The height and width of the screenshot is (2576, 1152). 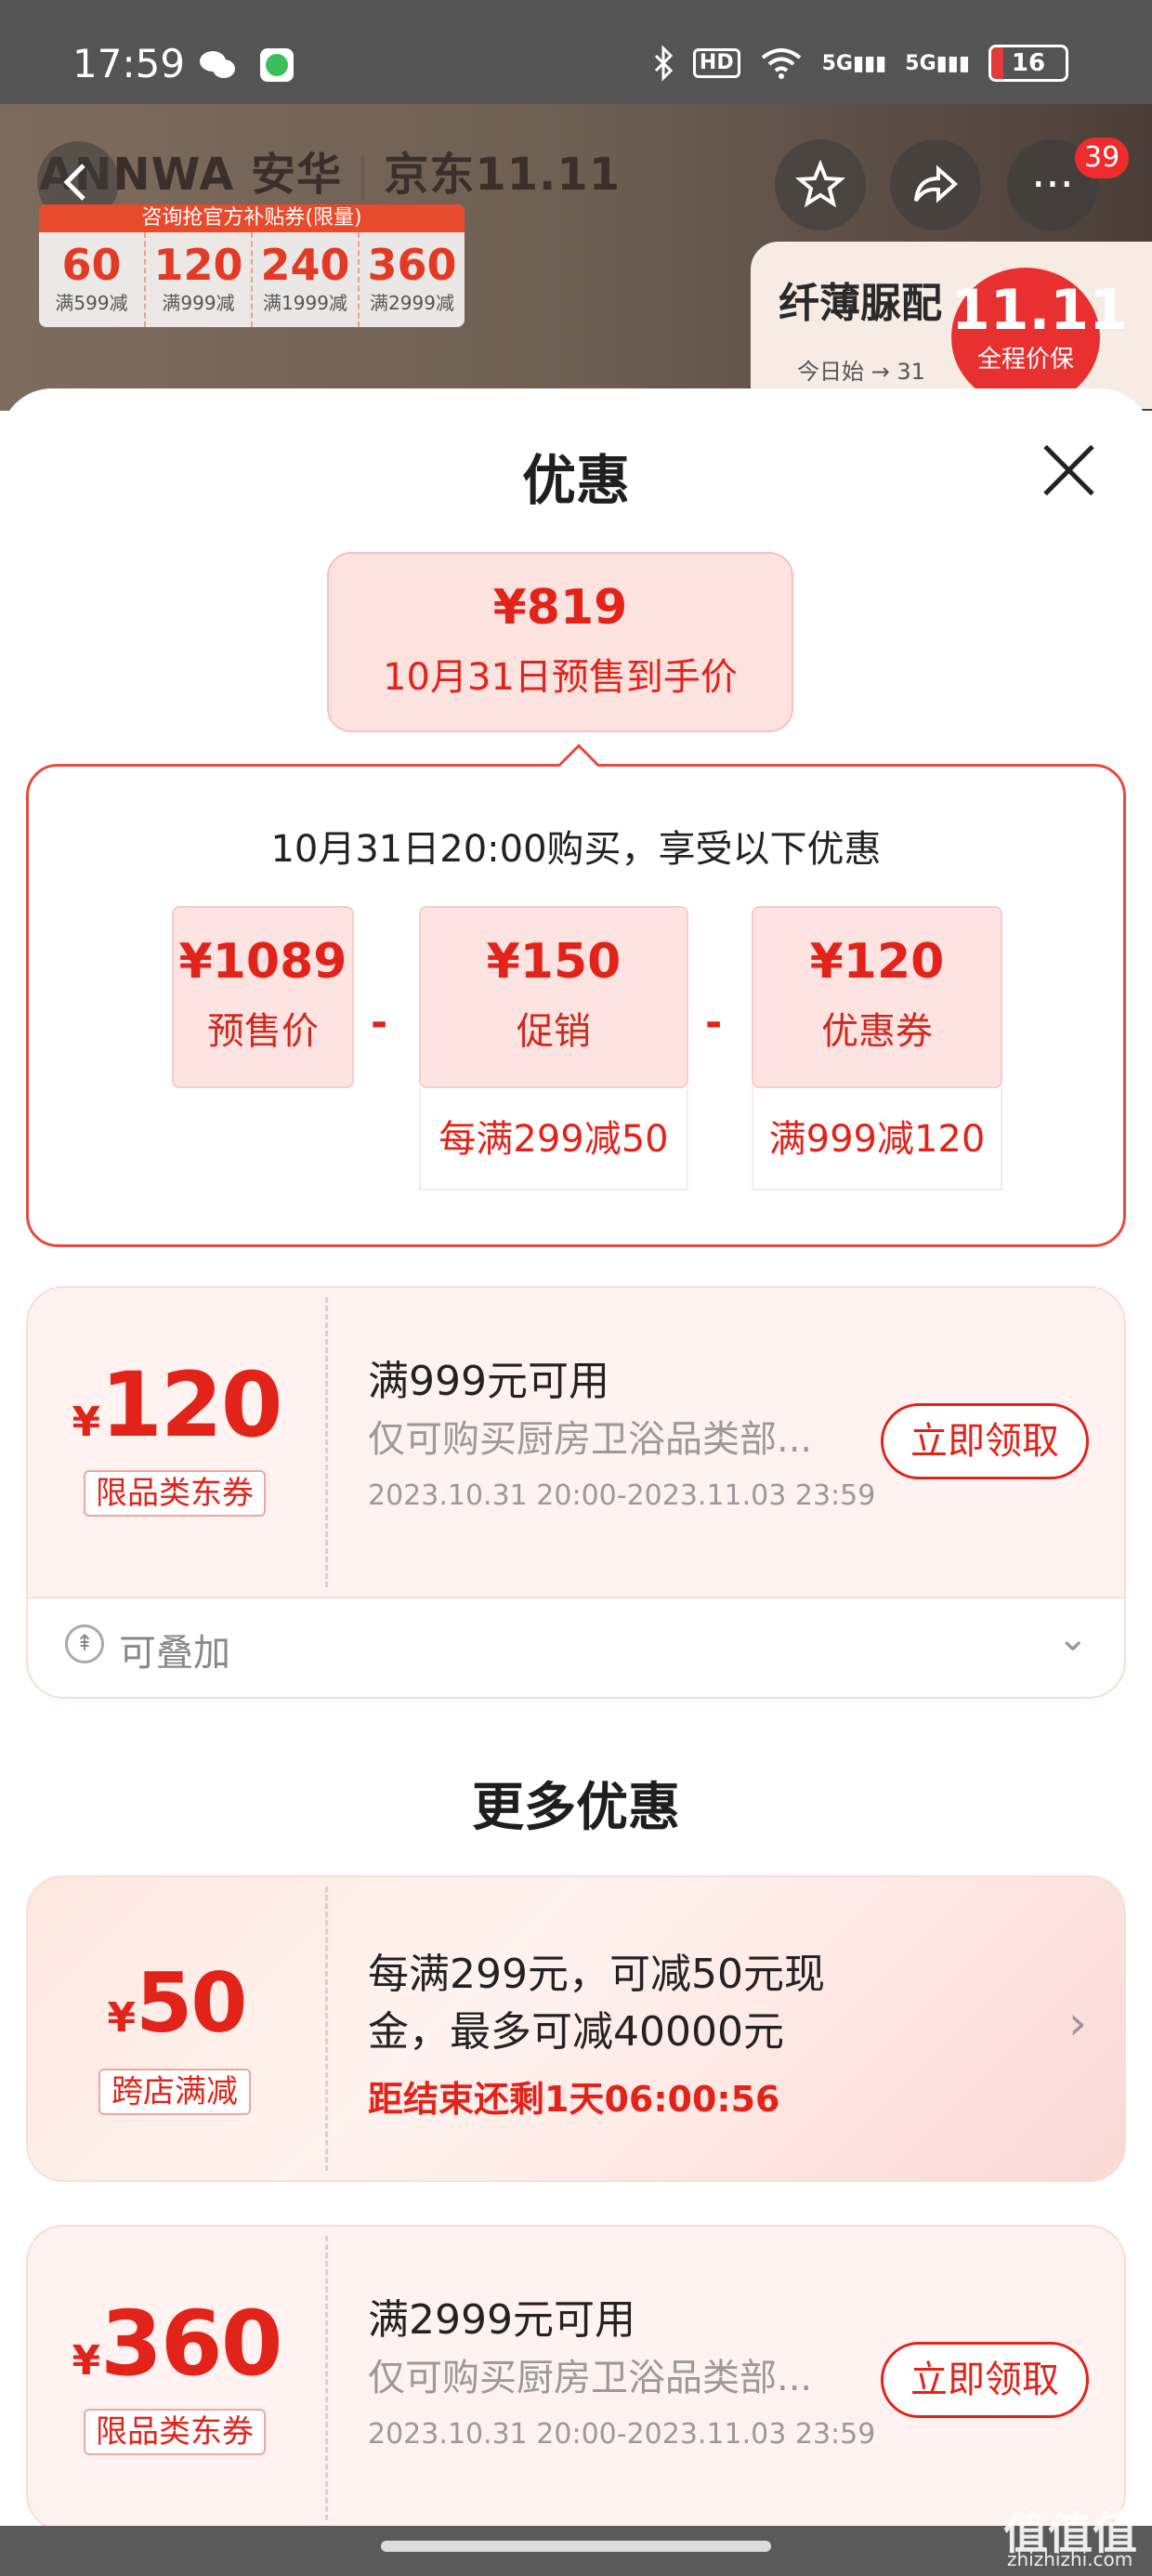 What do you see at coordinates (129, 63) in the screenshot?
I see `status-time: 17:59` at bounding box center [129, 63].